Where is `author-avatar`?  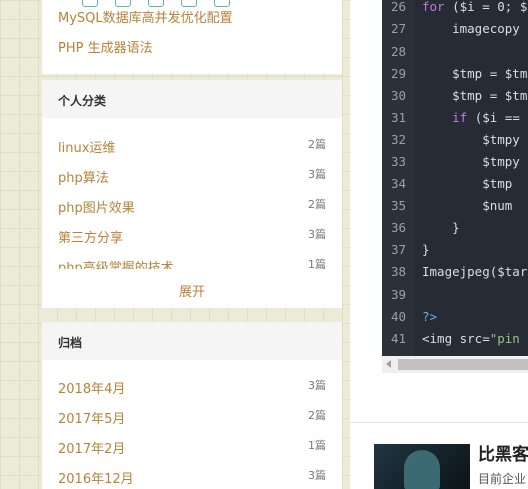
author-avatar is located at coordinates (422, 466).